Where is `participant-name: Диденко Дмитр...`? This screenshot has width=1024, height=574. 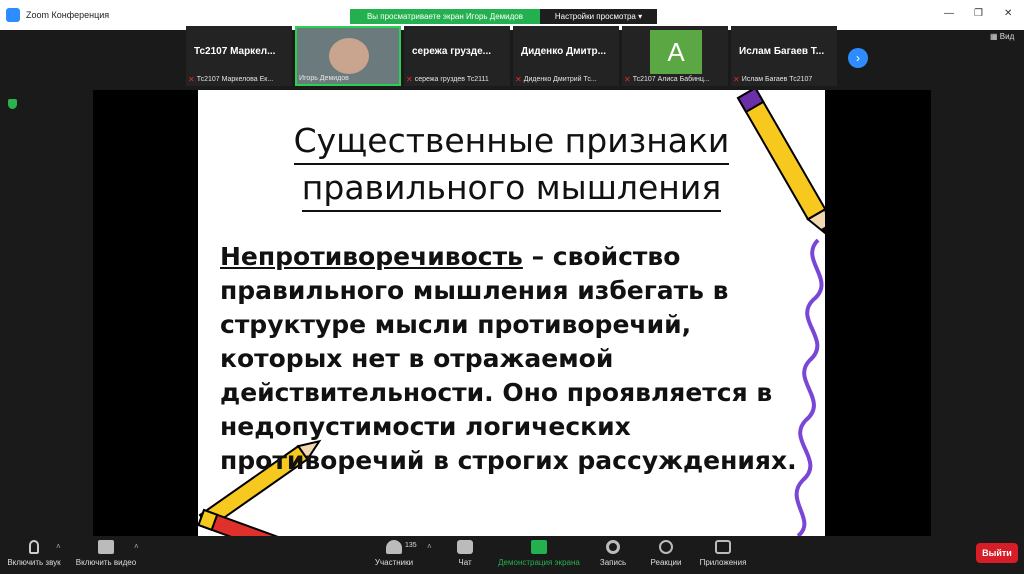
participant-name: Диденко Дмитр... is located at coordinates (563, 51).